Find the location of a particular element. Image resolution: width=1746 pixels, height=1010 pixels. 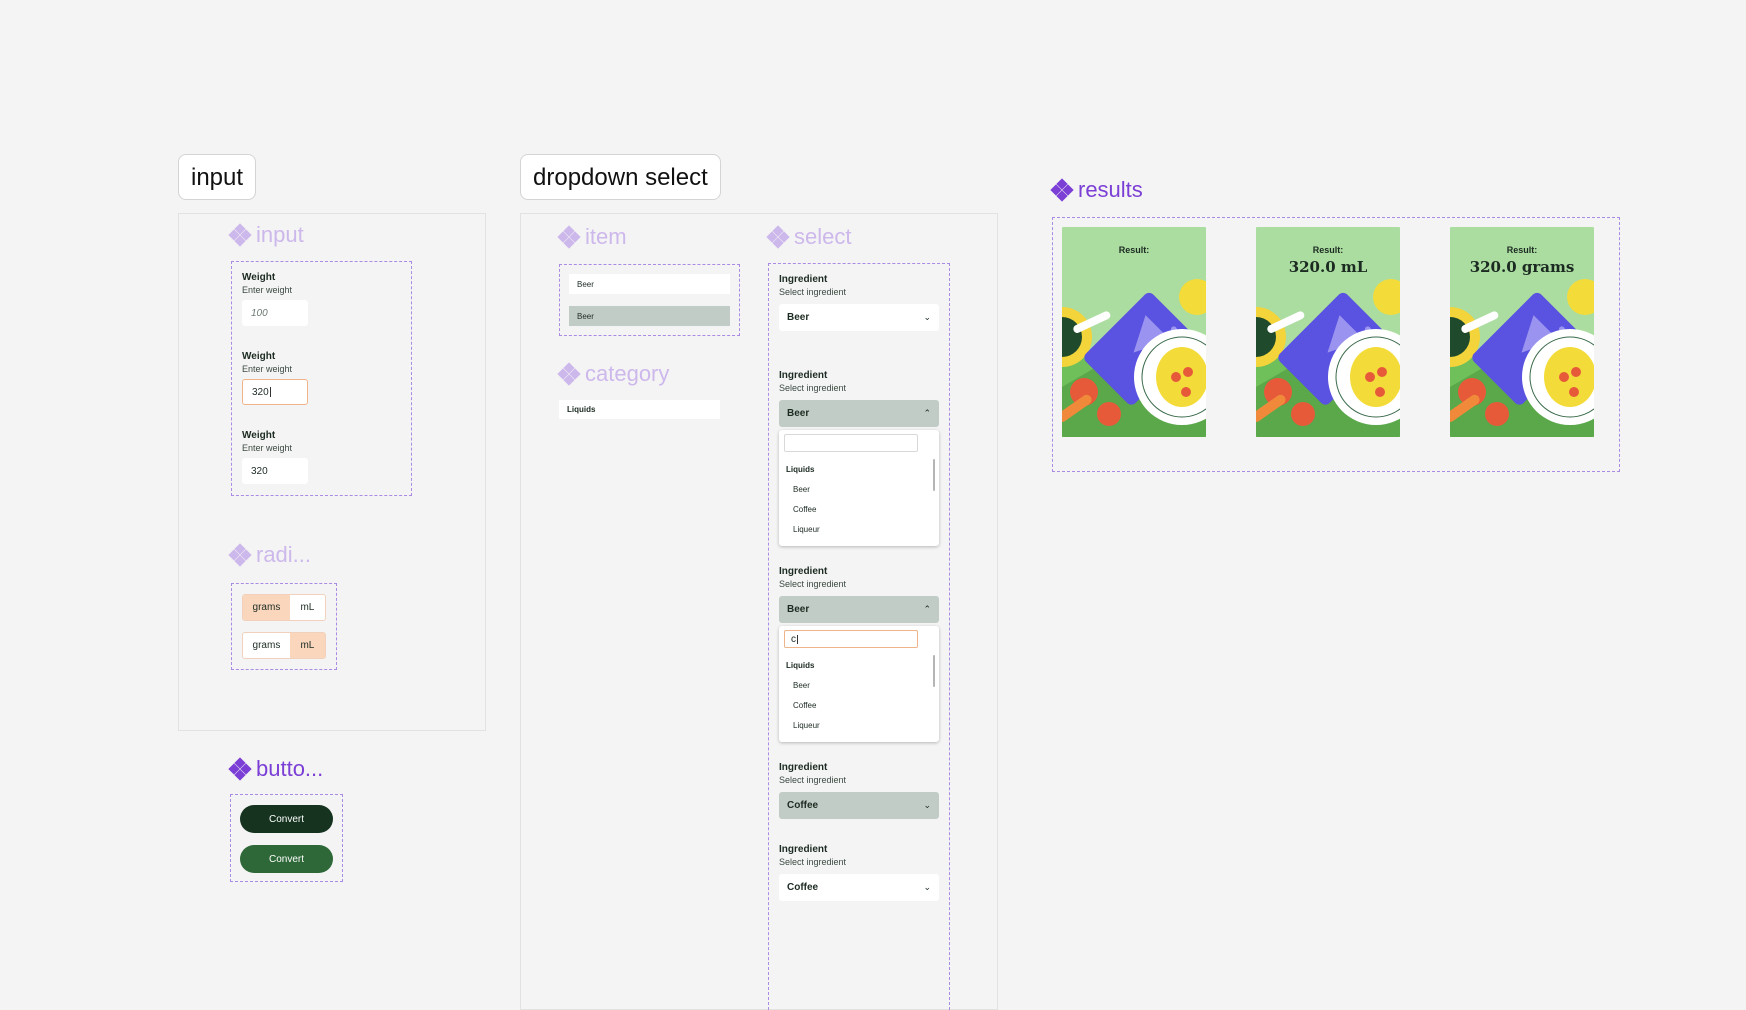

component-title-input-label: input is located at coordinates (280, 234).